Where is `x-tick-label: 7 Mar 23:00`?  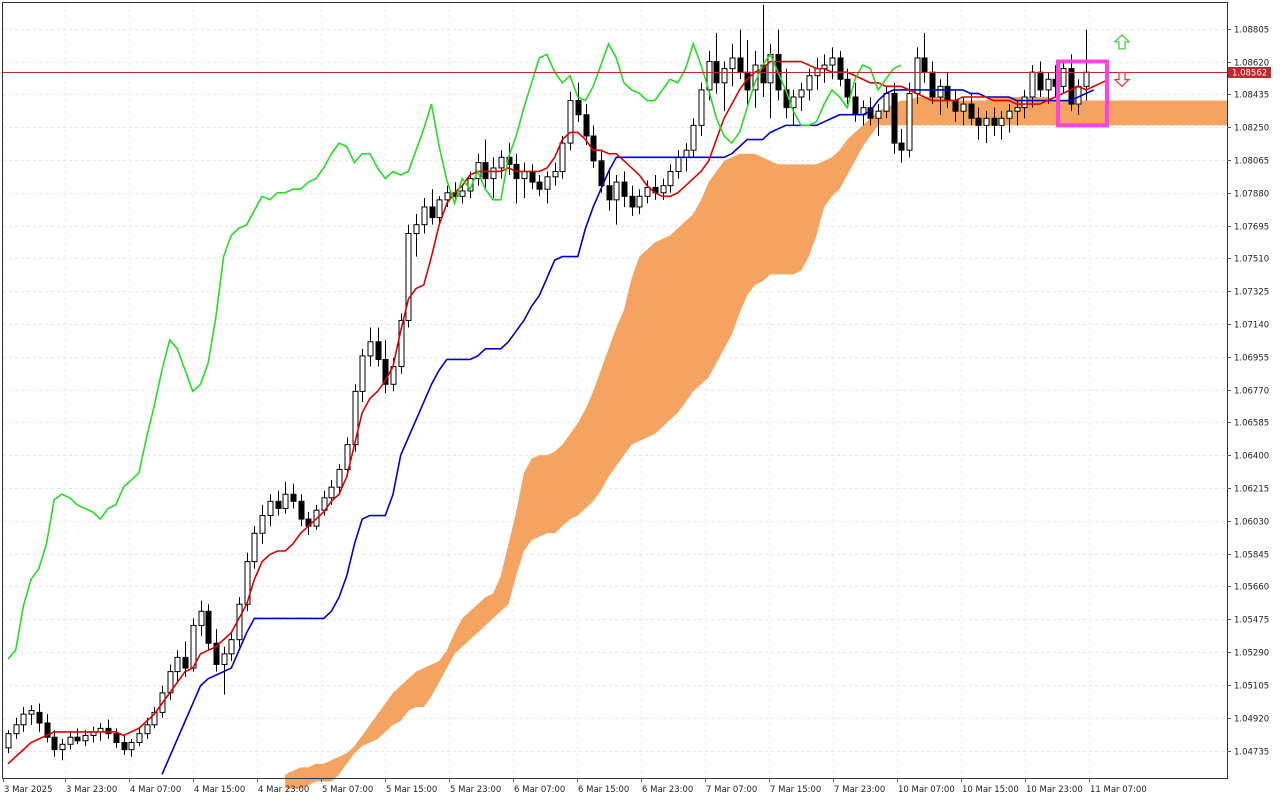
x-tick-label: 7 Mar 23:00 is located at coordinates (859, 790).